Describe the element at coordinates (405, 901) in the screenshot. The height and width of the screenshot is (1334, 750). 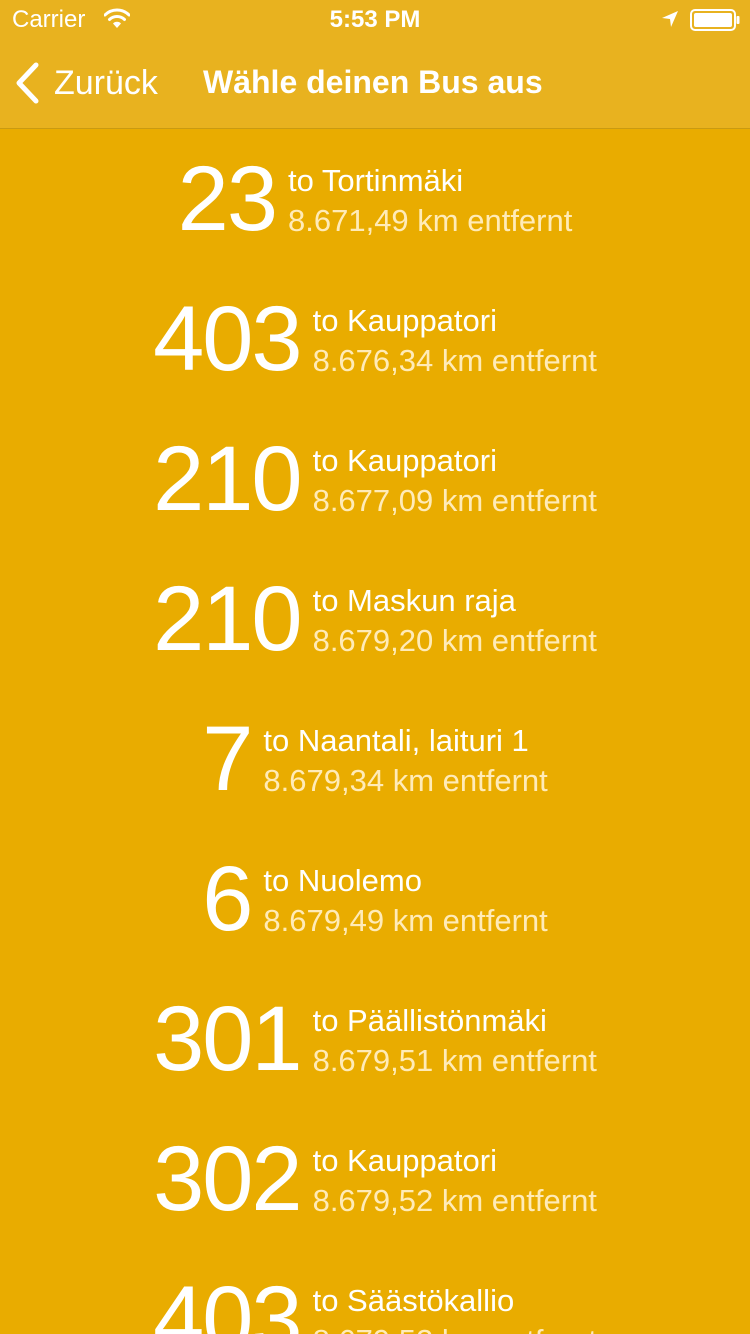
I see `bus-info: to Nuolemo 8.679,49 km entfernt` at that location.